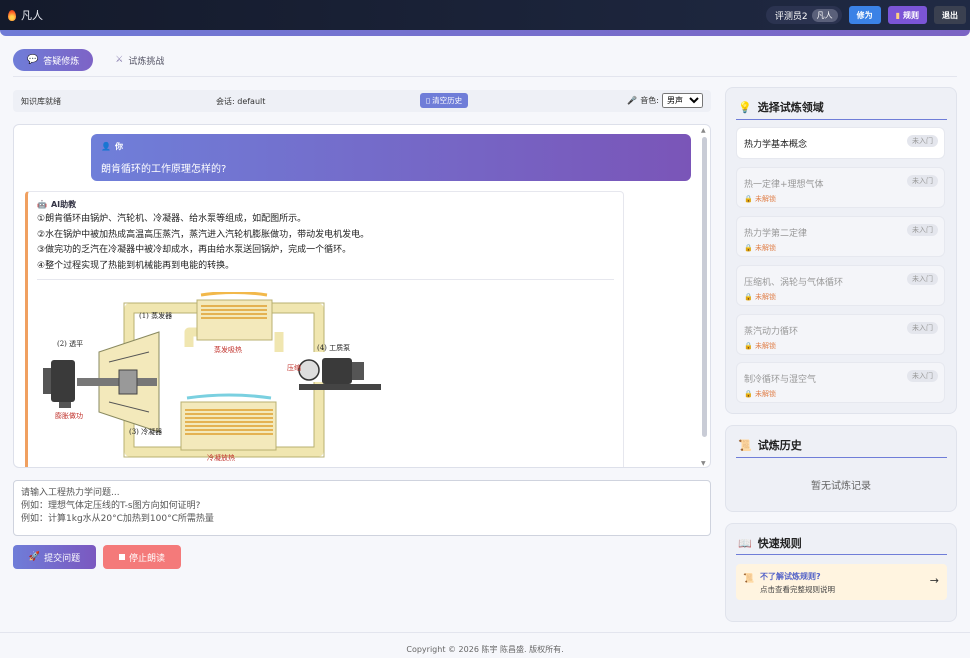  I want to click on ai-label: AI助教, so click(63, 204).